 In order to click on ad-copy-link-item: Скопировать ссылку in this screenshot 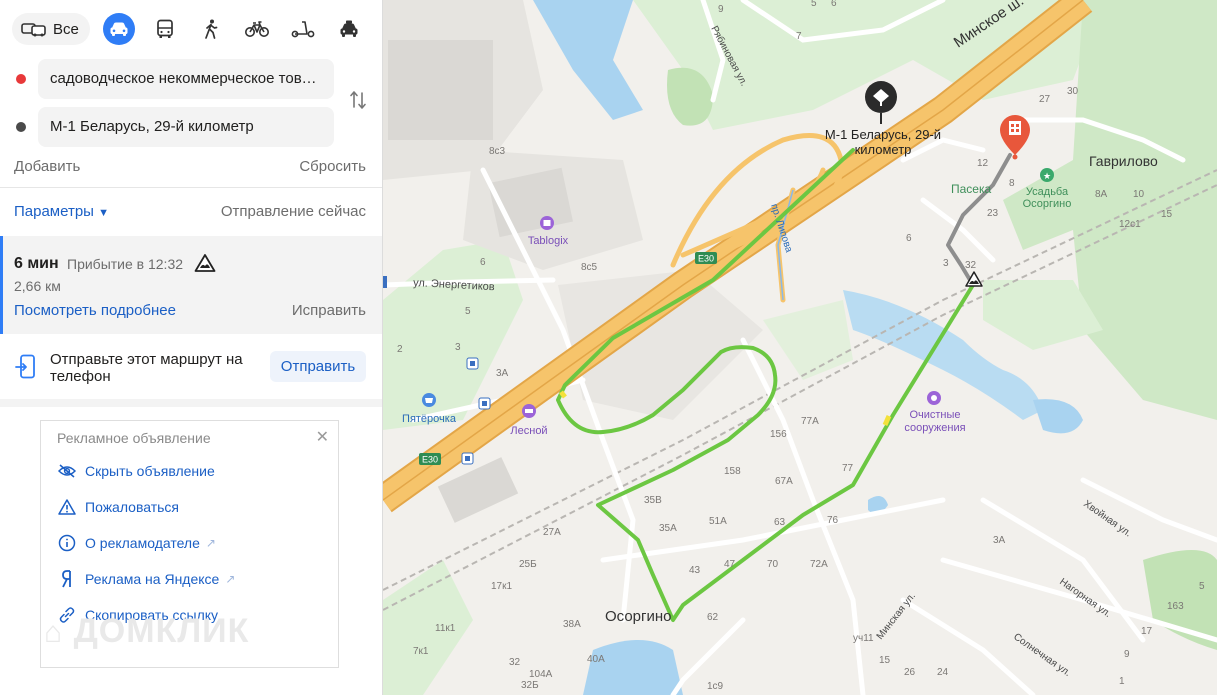, I will do `click(137, 615)`.